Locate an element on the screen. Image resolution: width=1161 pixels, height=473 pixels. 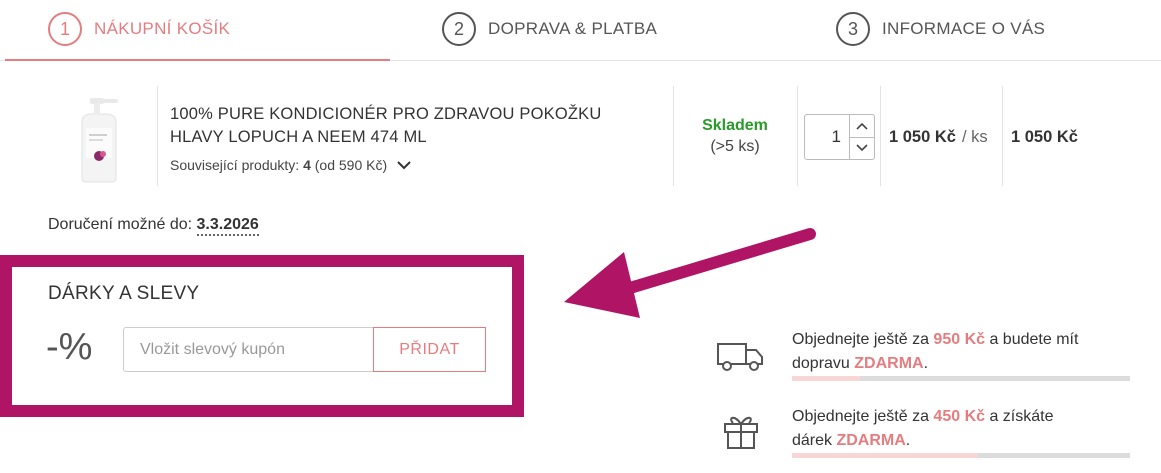
step-shipping-payment: 2 DOPRAVA & PLATBA is located at coordinates (549, 29).